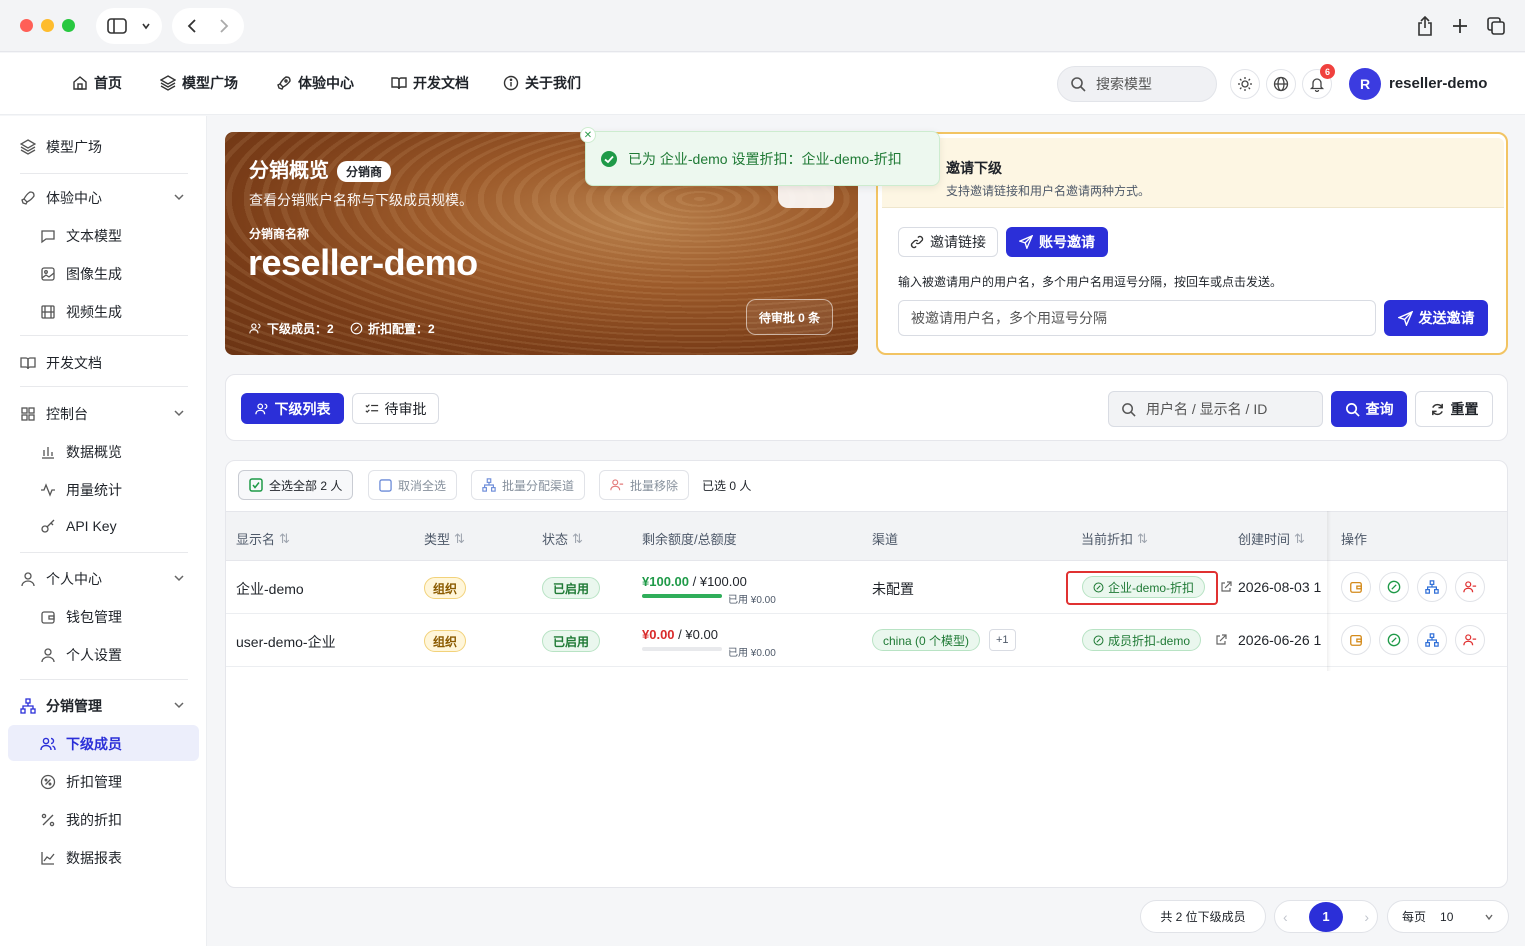  What do you see at coordinates (260, 408) in the screenshot?
I see `users-icon` at bounding box center [260, 408].